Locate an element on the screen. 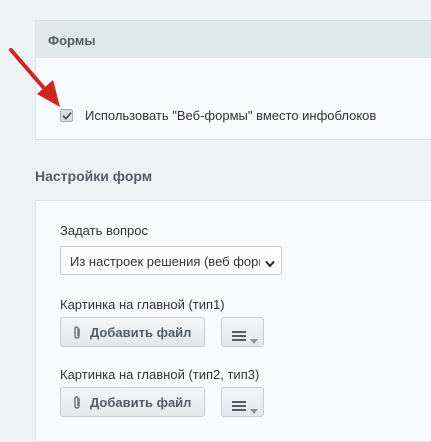 This screenshot has height=442, width=431. image-main-type2-3-label: Картинка на главной (тип2, тип3) is located at coordinates (160, 374).